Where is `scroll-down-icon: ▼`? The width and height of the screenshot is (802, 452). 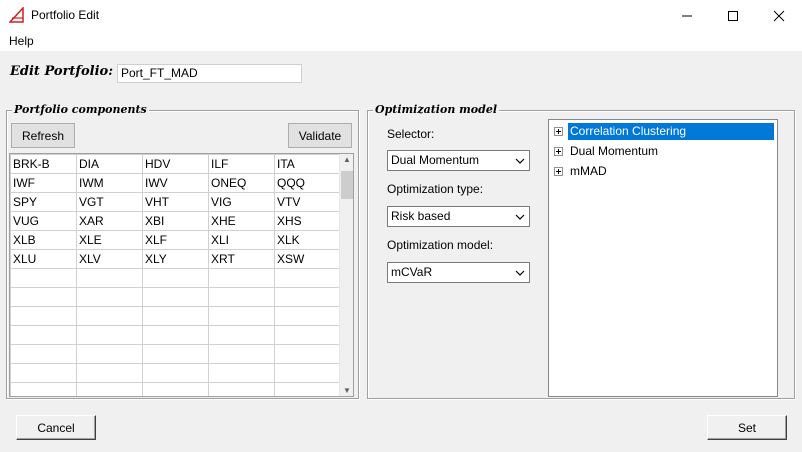
scroll-down-icon: ▼ is located at coordinates (347, 390).